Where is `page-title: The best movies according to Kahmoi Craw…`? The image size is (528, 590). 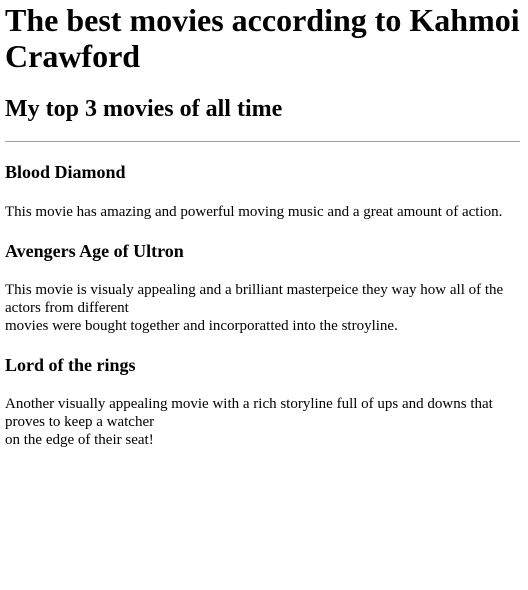
page-title: The best movies according to Kahmoi Craw… is located at coordinates (262, 38).